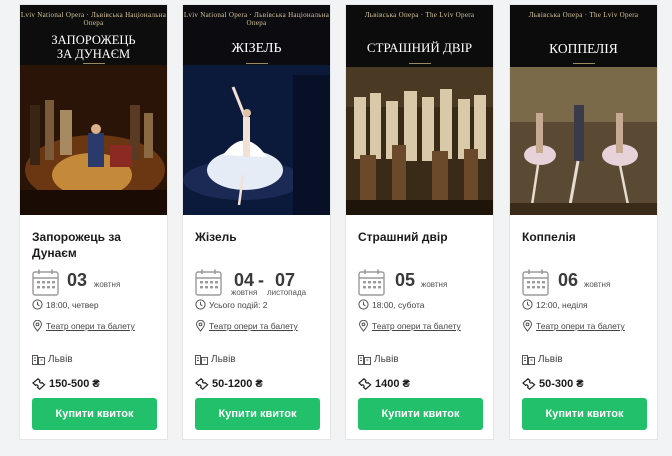  Describe the element at coordinates (261, 280) in the screenshot. I see `date-range-dash: -` at that location.